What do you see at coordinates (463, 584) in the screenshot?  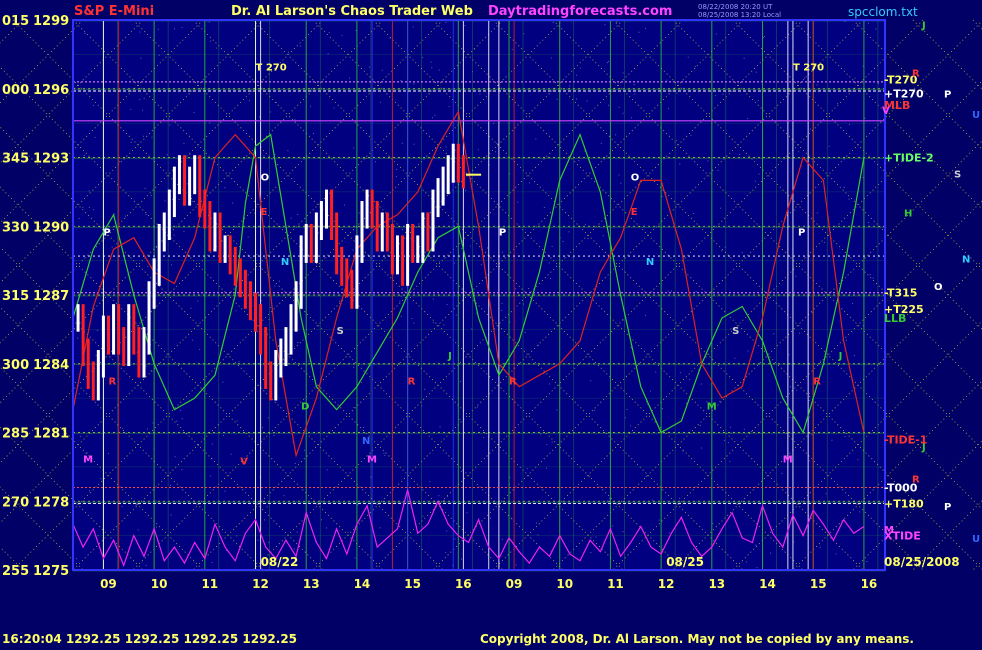 I see `x-tick-hour: 16` at bounding box center [463, 584].